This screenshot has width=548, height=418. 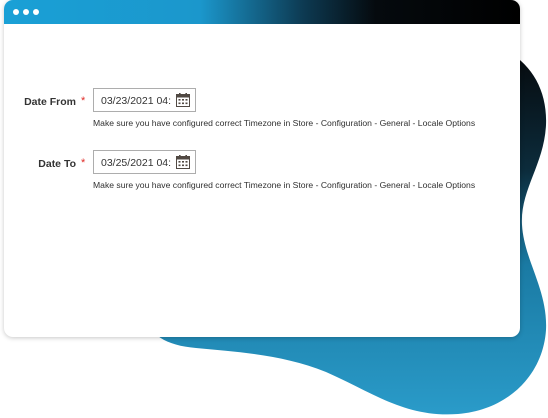 I want to click on date-from-label: Date From, so click(x=50, y=102).